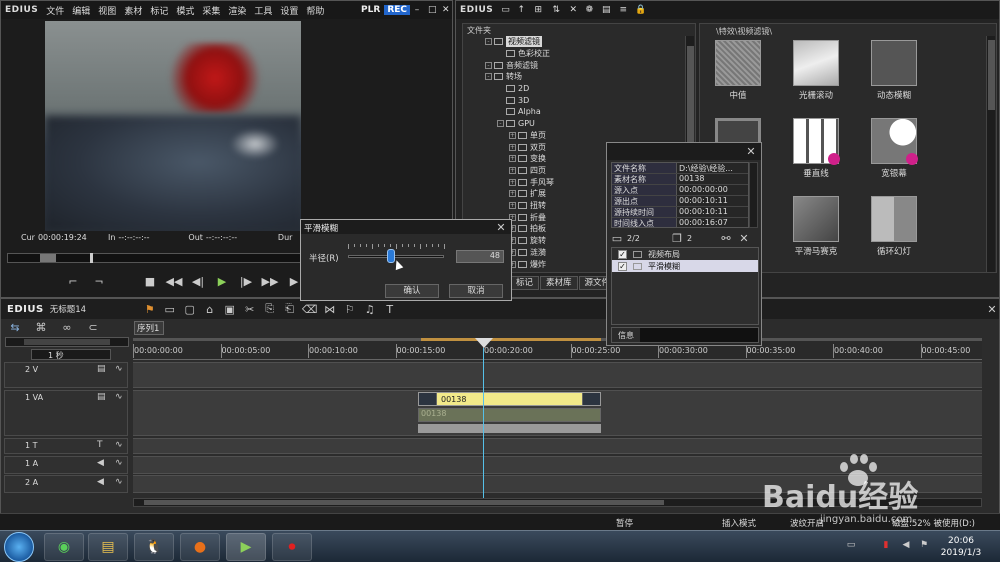 This screenshot has width=1000, height=562. I want to click on radius-input: 48, so click(480, 256).